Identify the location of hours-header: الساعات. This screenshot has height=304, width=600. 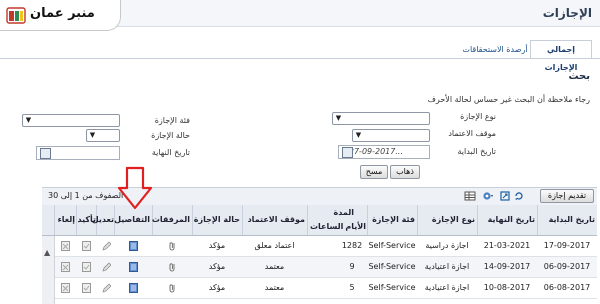
(327, 226).